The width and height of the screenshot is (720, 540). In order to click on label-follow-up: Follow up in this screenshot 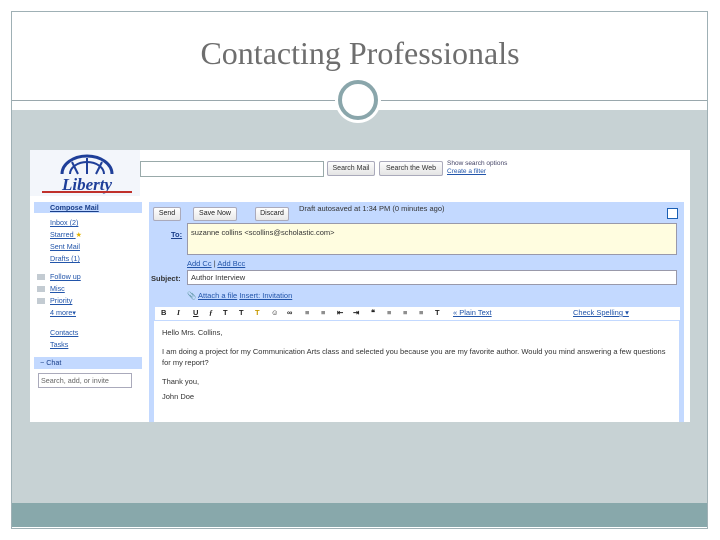, I will do `click(89, 277)`.